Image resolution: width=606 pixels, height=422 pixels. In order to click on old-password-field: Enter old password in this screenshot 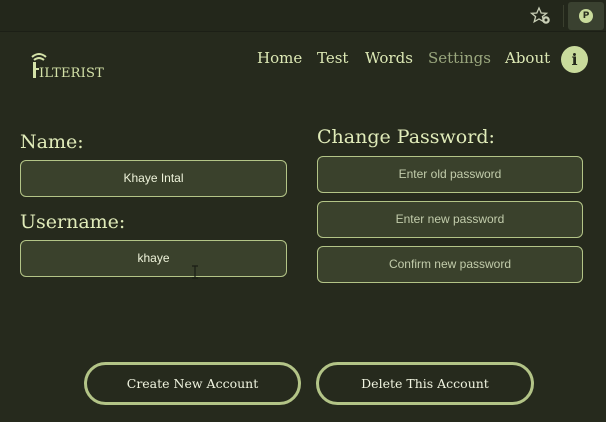, I will do `click(450, 174)`.